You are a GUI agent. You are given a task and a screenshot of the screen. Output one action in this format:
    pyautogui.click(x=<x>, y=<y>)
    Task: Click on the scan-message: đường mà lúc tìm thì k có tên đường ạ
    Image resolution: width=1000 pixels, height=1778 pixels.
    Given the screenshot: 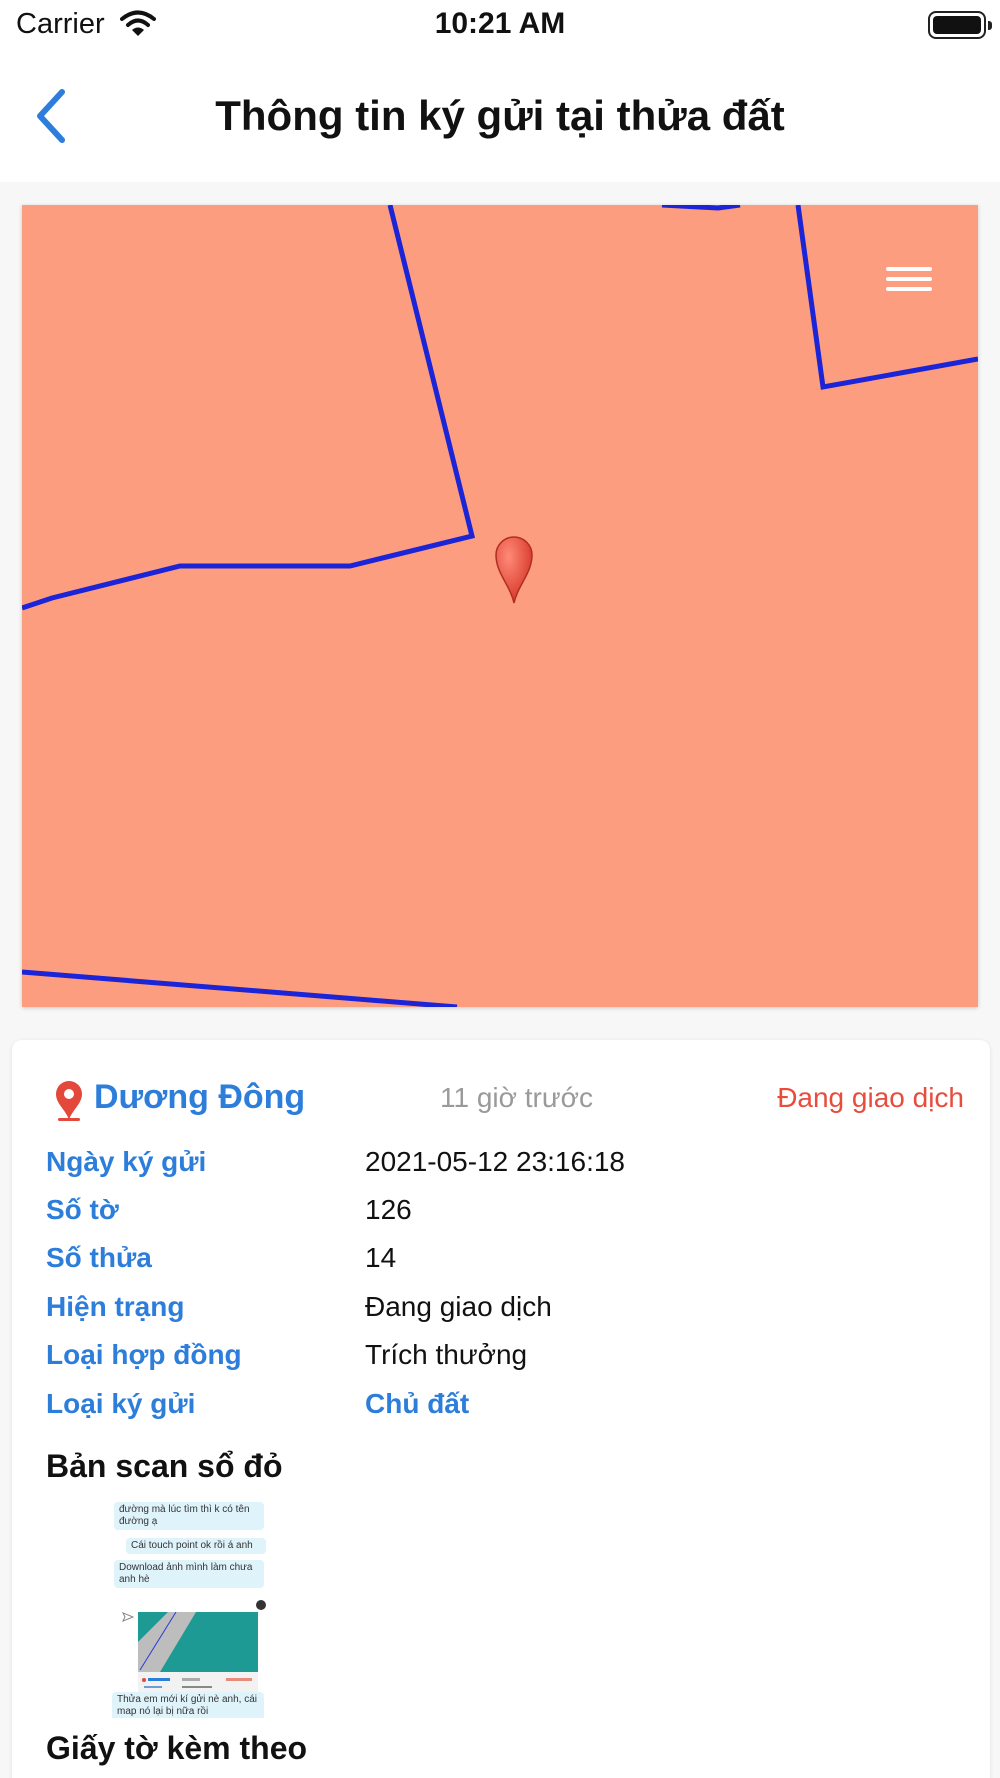 What is the action you would take?
    pyautogui.click(x=189, y=1516)
    